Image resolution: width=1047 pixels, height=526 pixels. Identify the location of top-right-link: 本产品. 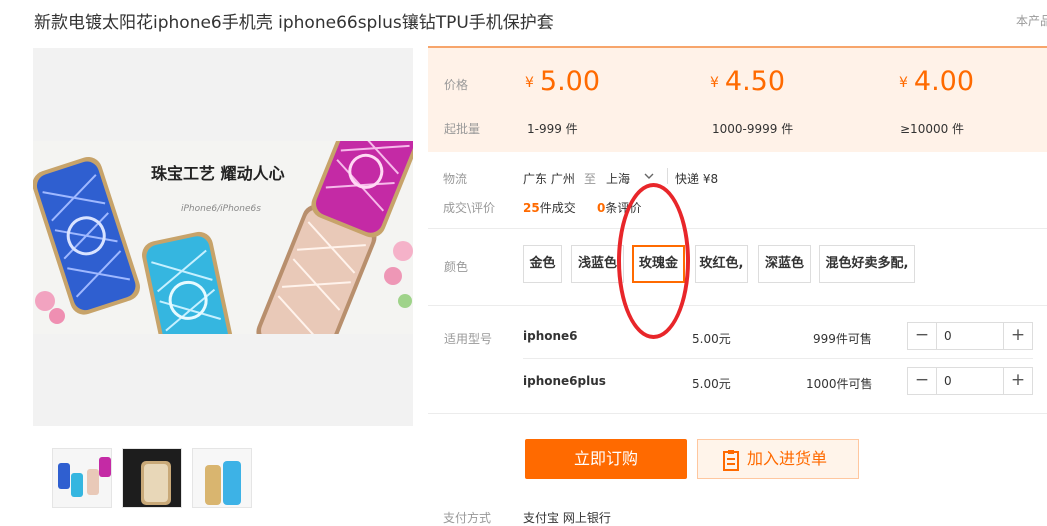
(1031, 20).